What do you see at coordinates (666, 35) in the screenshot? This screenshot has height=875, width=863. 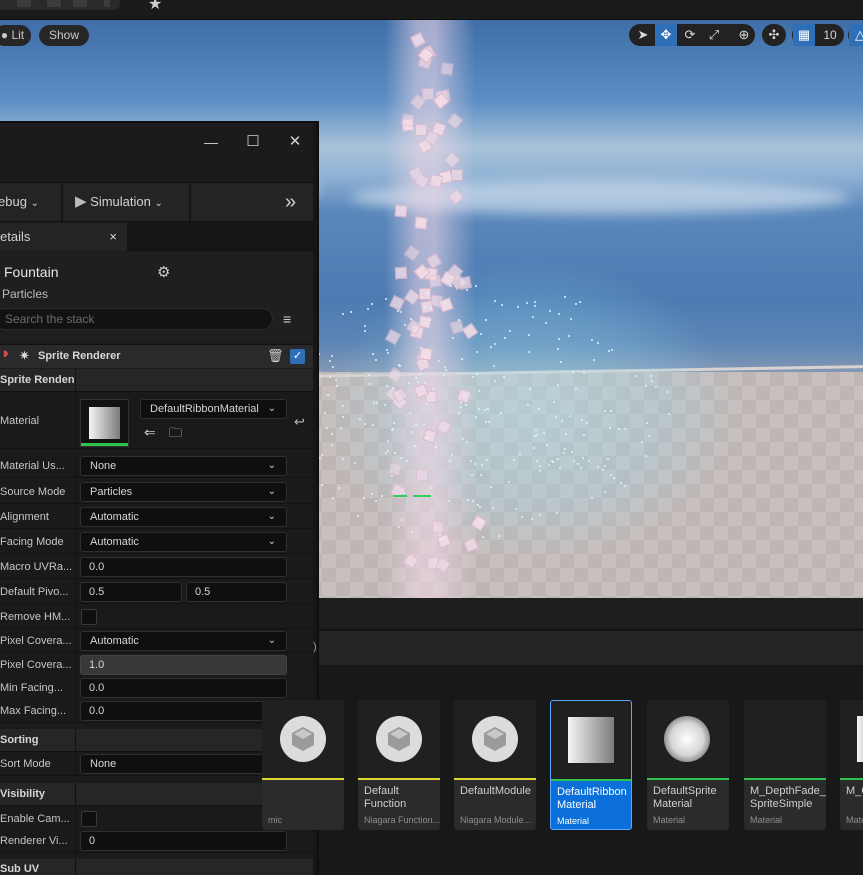 I see `translate-icon: ✥` at bounding box center [666, 35].